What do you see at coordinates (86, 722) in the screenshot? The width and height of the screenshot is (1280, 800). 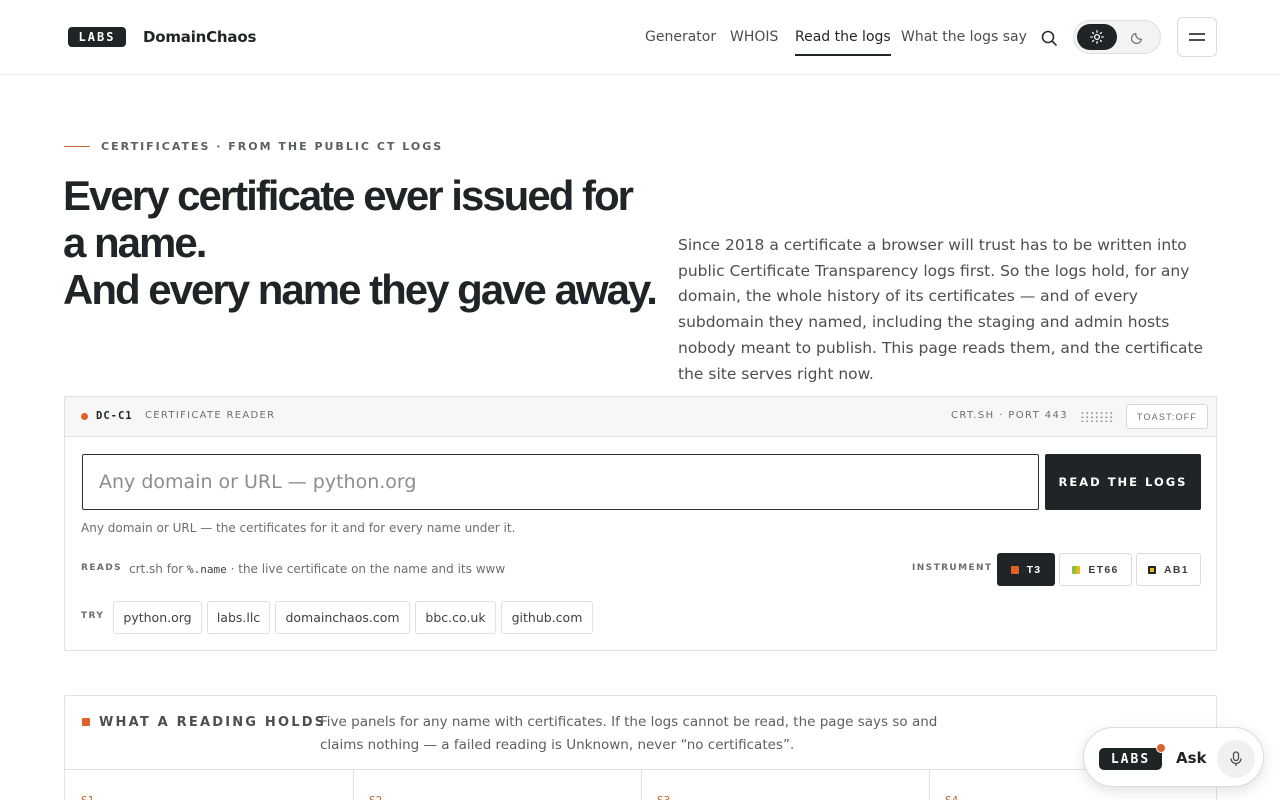 I see `section-marker` at bounding box center [86, 722].